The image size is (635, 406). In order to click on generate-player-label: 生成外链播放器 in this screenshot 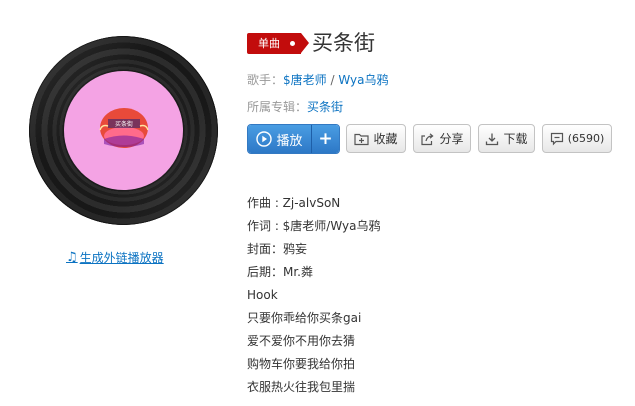, I will do `click(121, 258)`.